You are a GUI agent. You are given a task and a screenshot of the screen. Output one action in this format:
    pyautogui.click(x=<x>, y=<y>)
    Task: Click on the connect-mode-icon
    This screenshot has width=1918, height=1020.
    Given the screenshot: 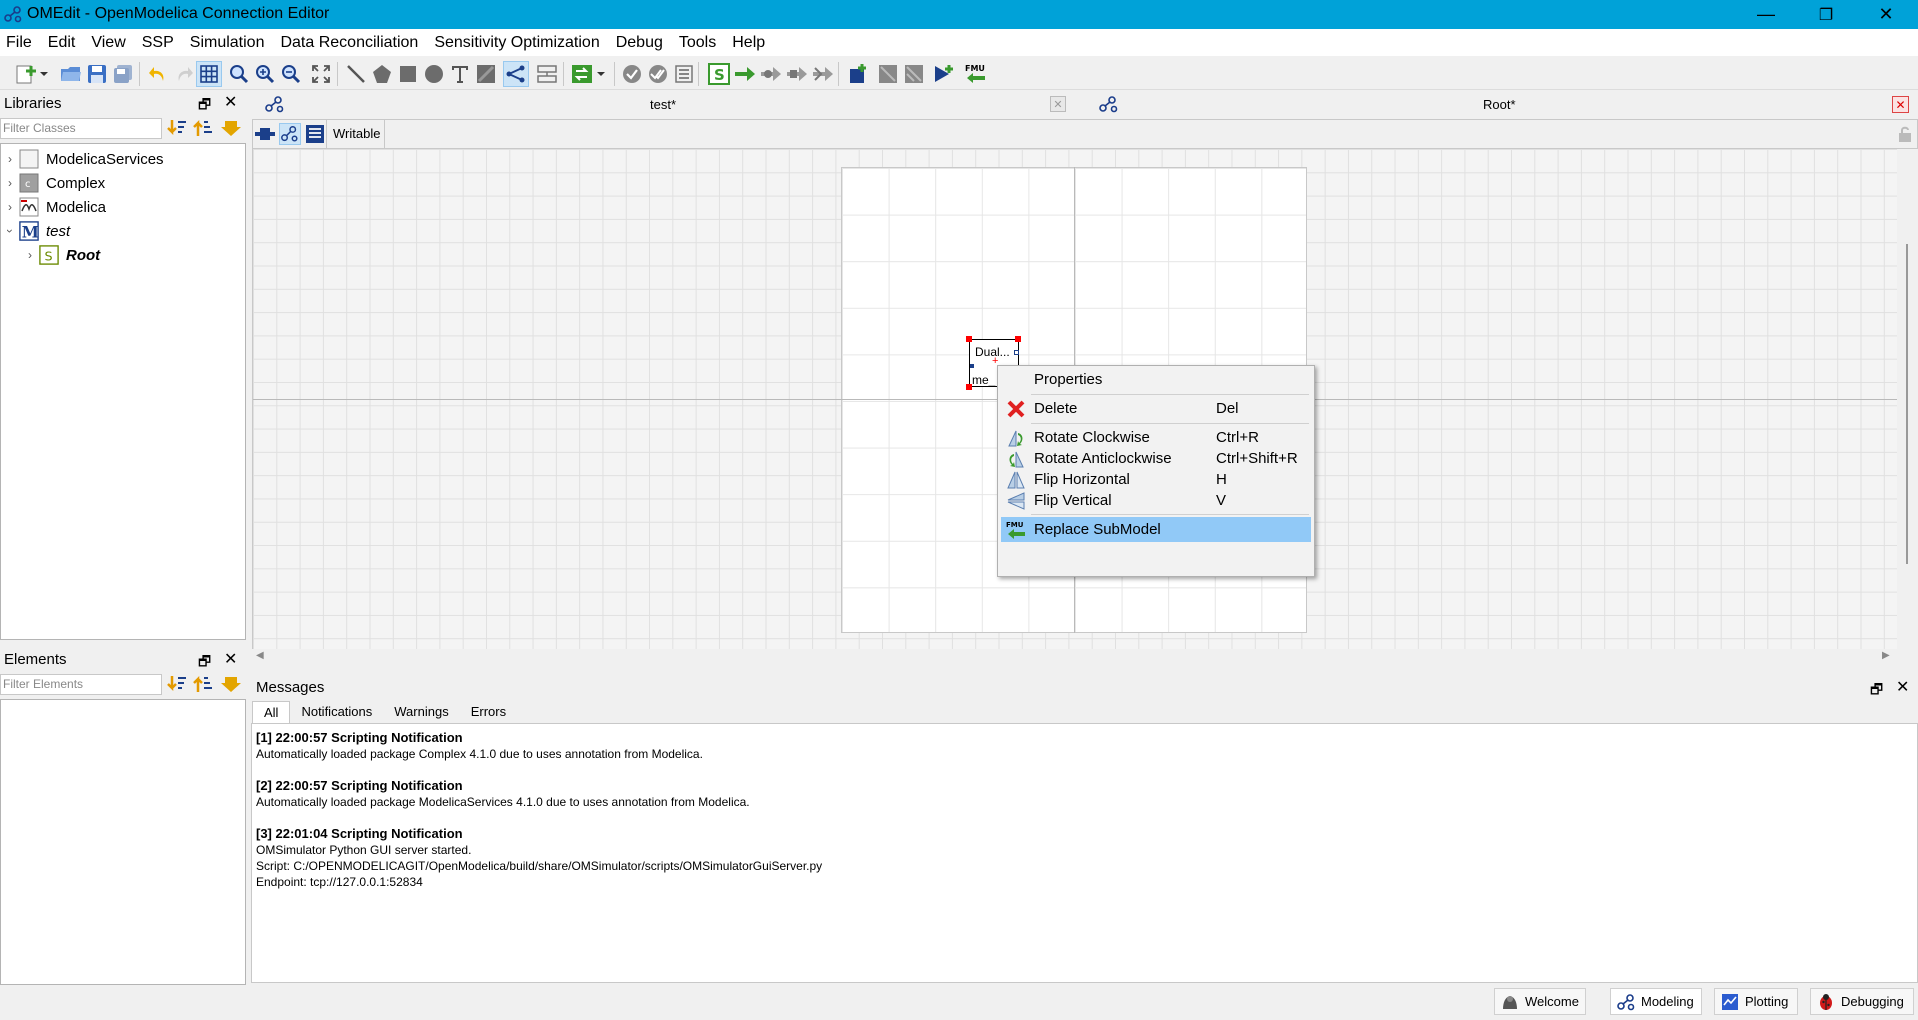 What is the action you would take?
    pyautogui.click(x=516, y=74)
    